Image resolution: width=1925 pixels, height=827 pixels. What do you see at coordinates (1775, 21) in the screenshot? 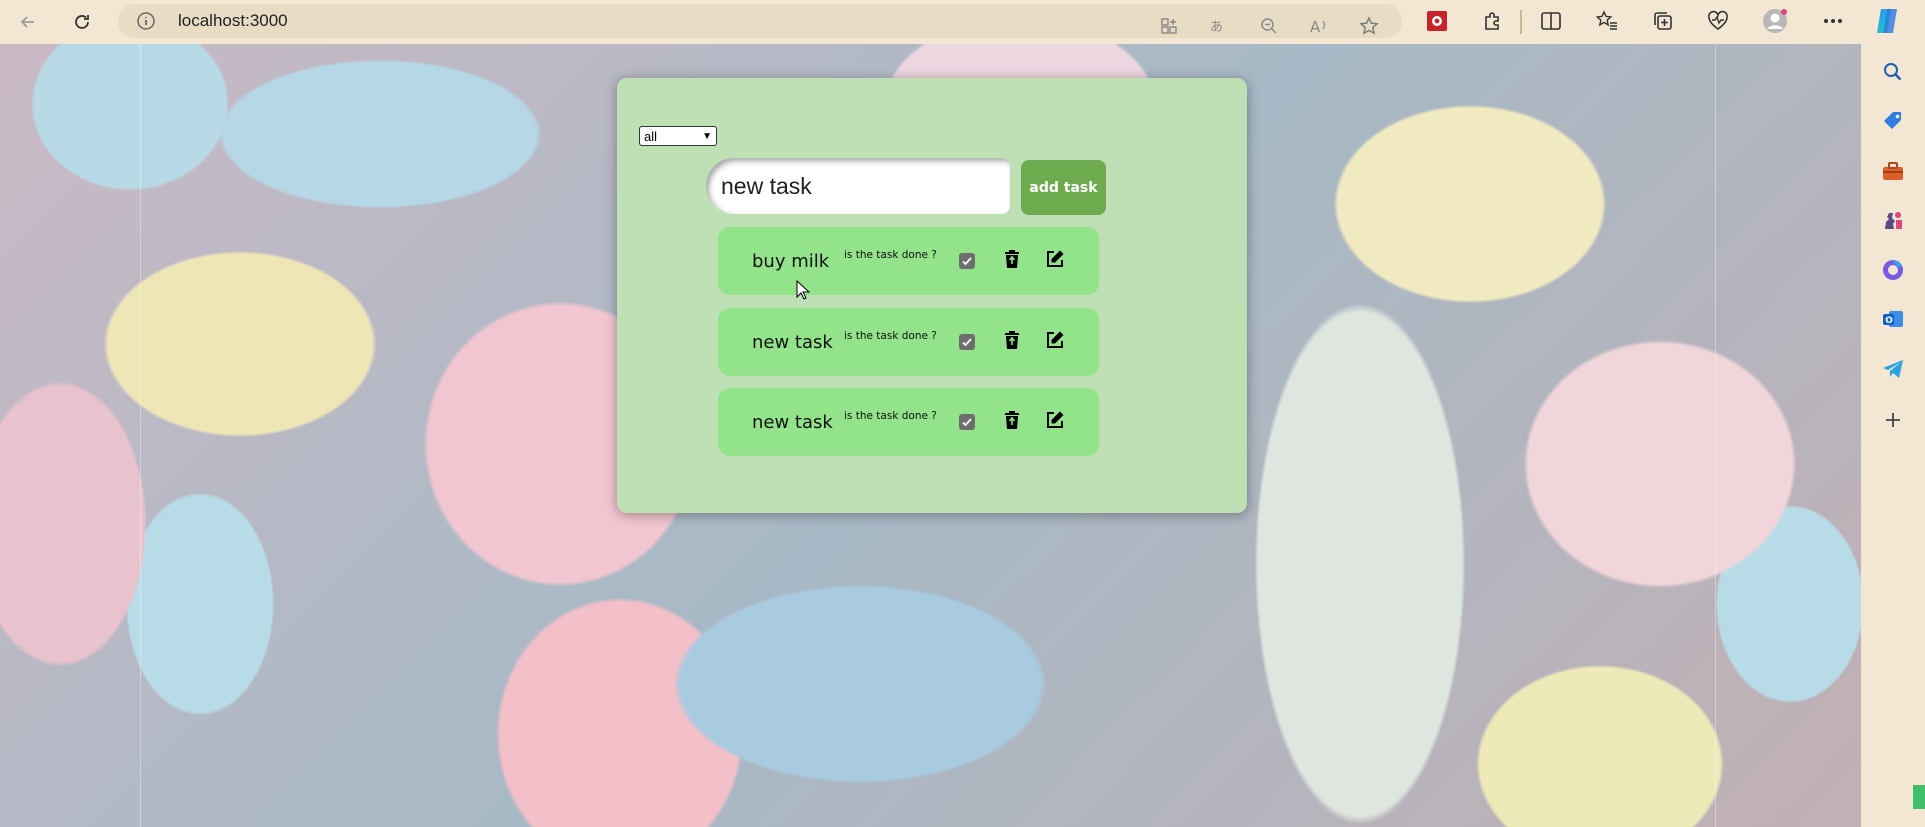
I see `profile-icon` at bounding box center [1775, 21].